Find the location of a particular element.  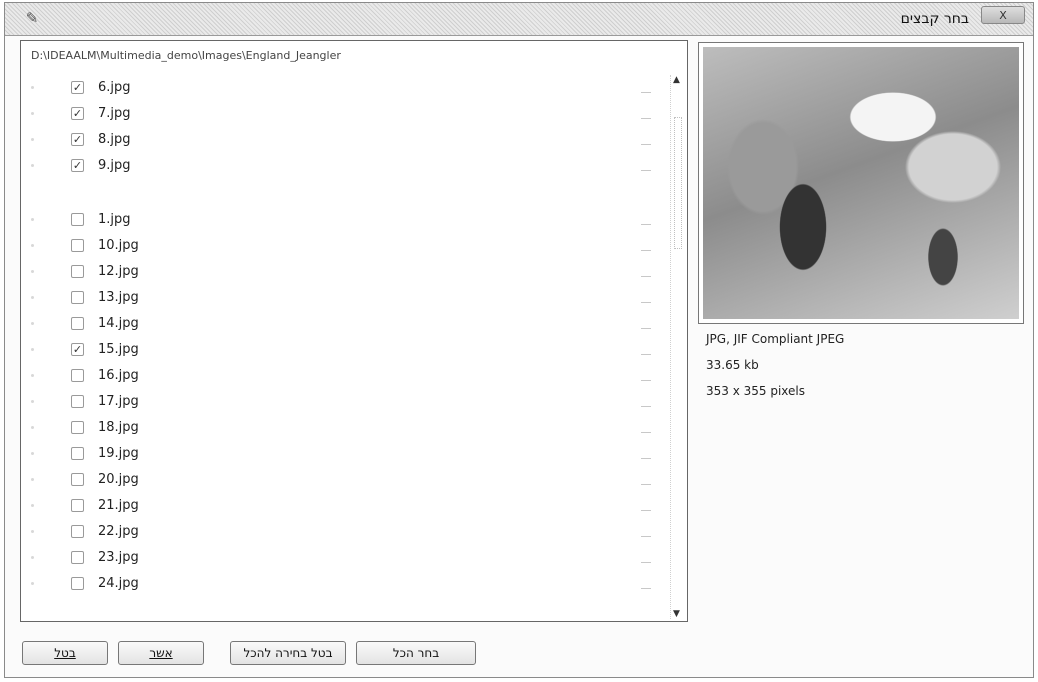

file-row: 22.jpg is located at coordinates (342, 532).